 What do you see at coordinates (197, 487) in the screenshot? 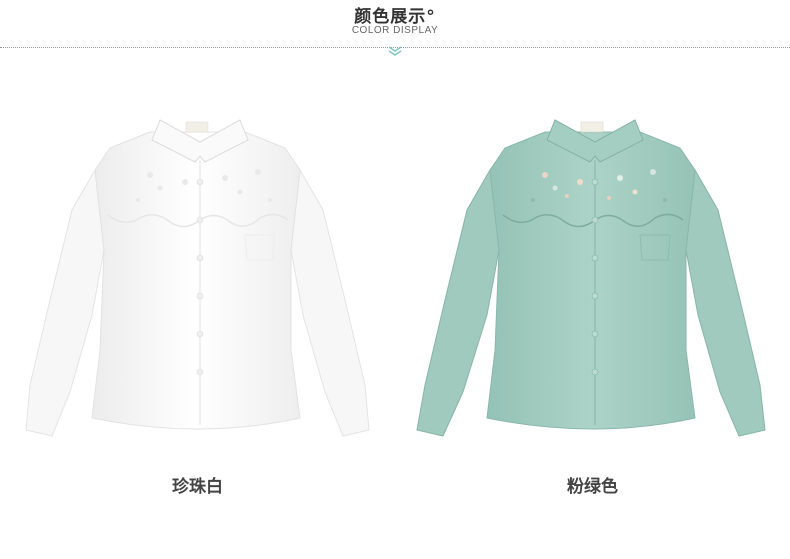
I see `product-color-label: 珍珠白` at bounding box center [197, 487].